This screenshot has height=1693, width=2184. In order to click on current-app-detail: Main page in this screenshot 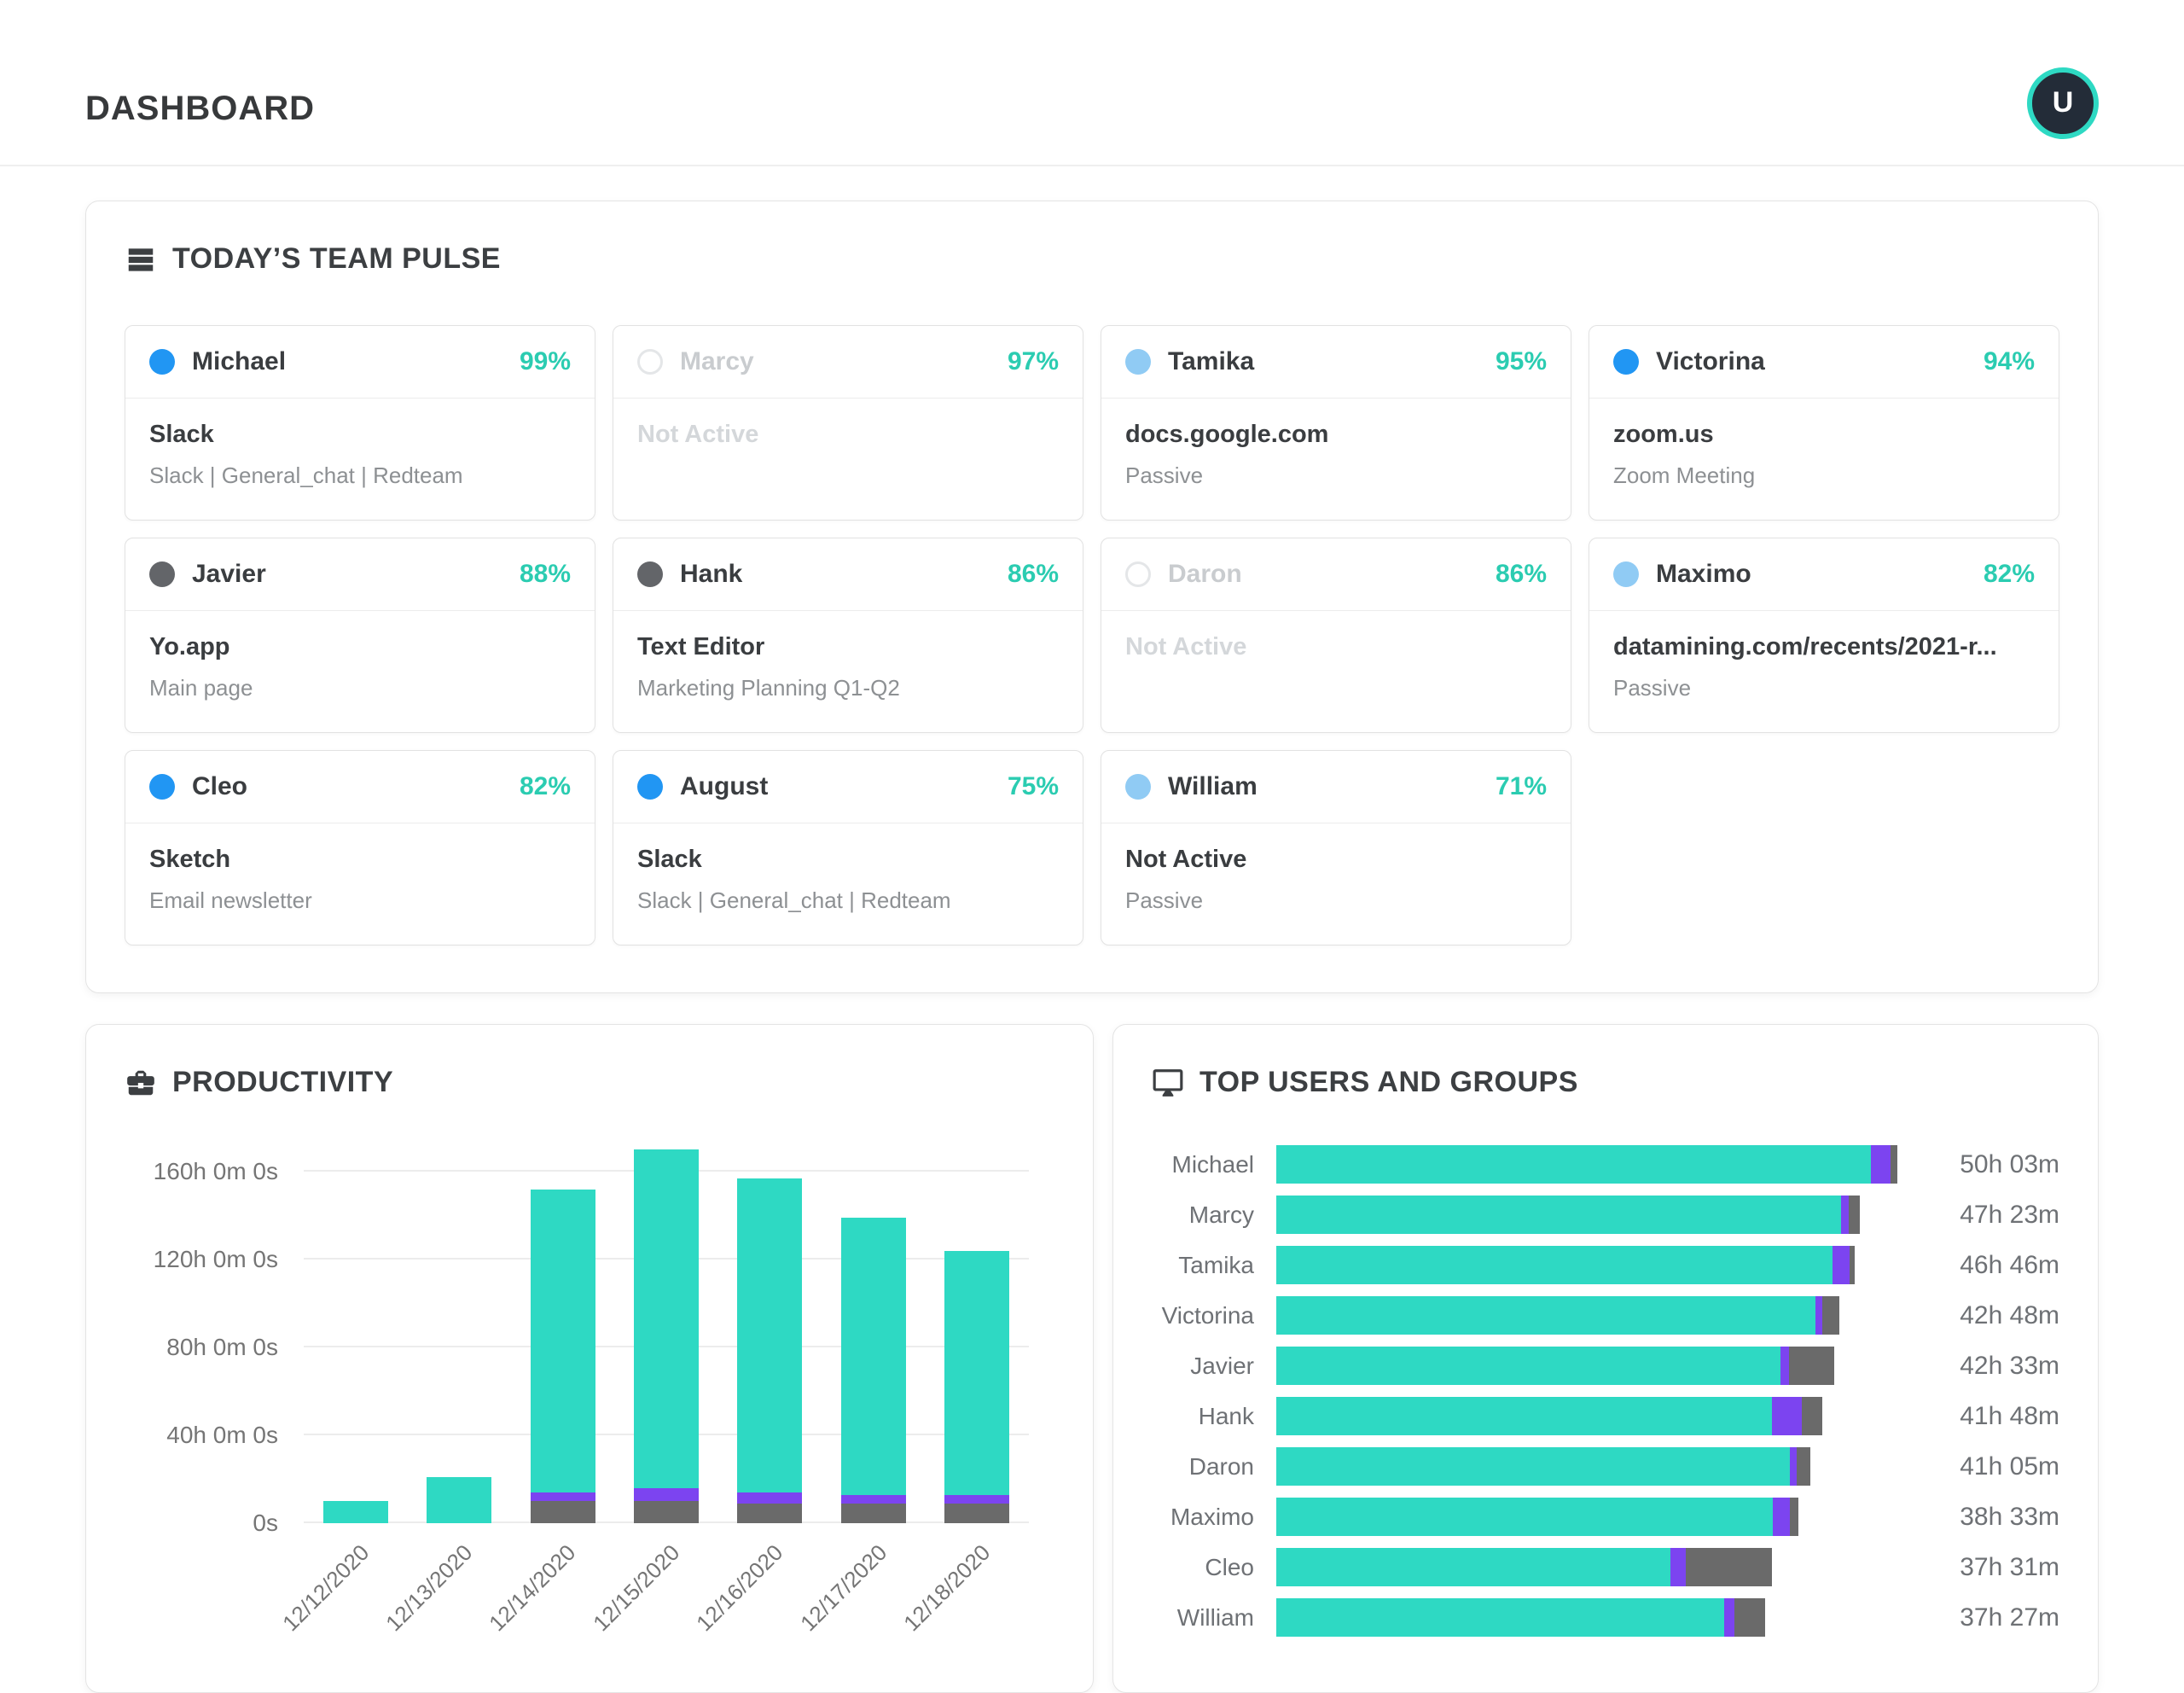, I will do `click(201, 688)`.